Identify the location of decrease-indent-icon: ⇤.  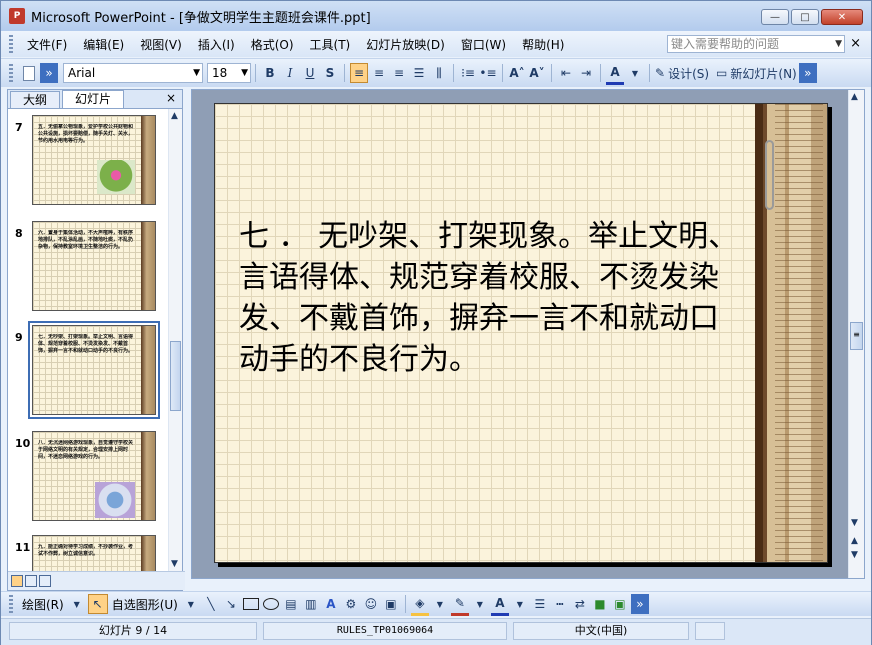
(566, 73).